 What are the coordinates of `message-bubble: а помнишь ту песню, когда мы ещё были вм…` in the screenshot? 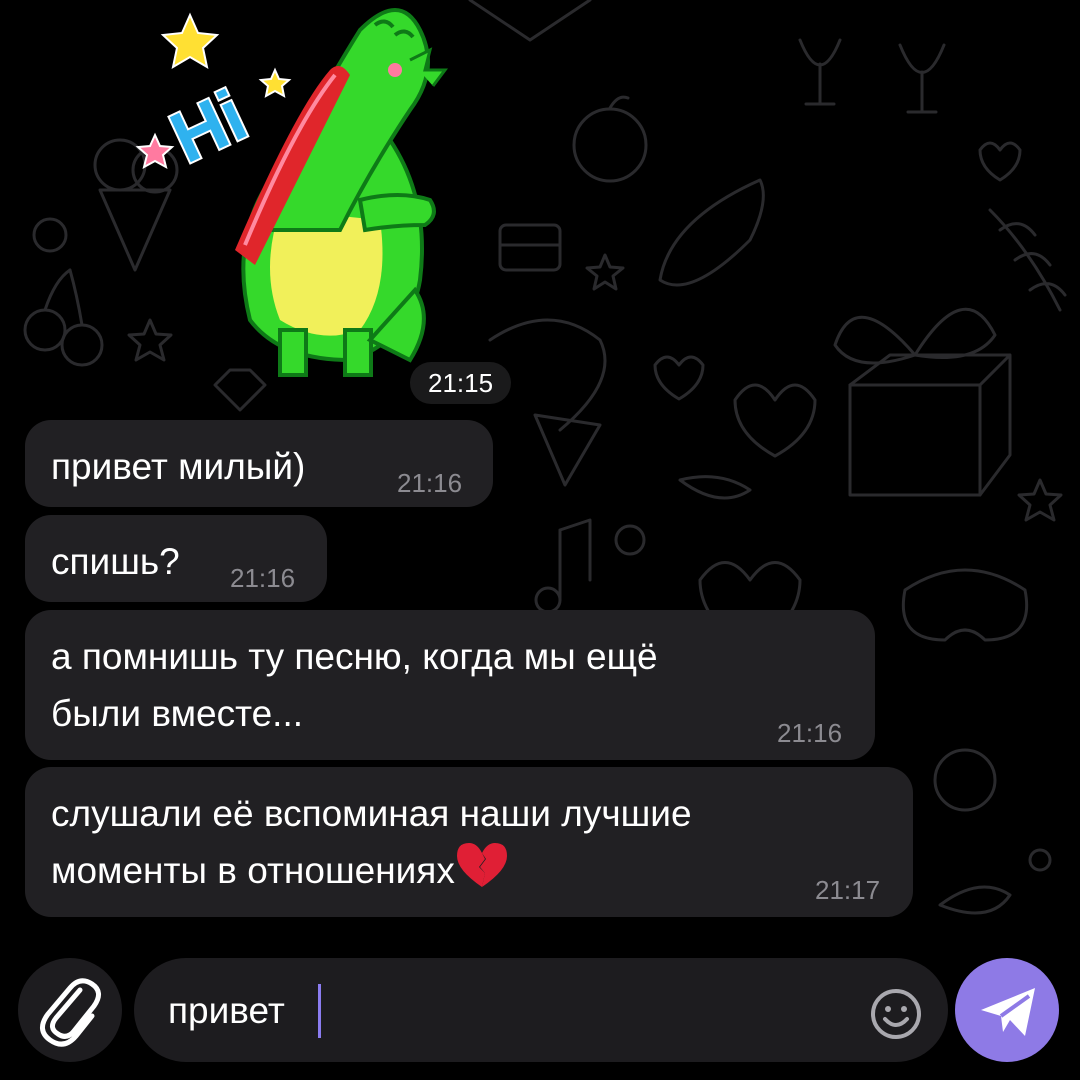 It's located at (450, 685).